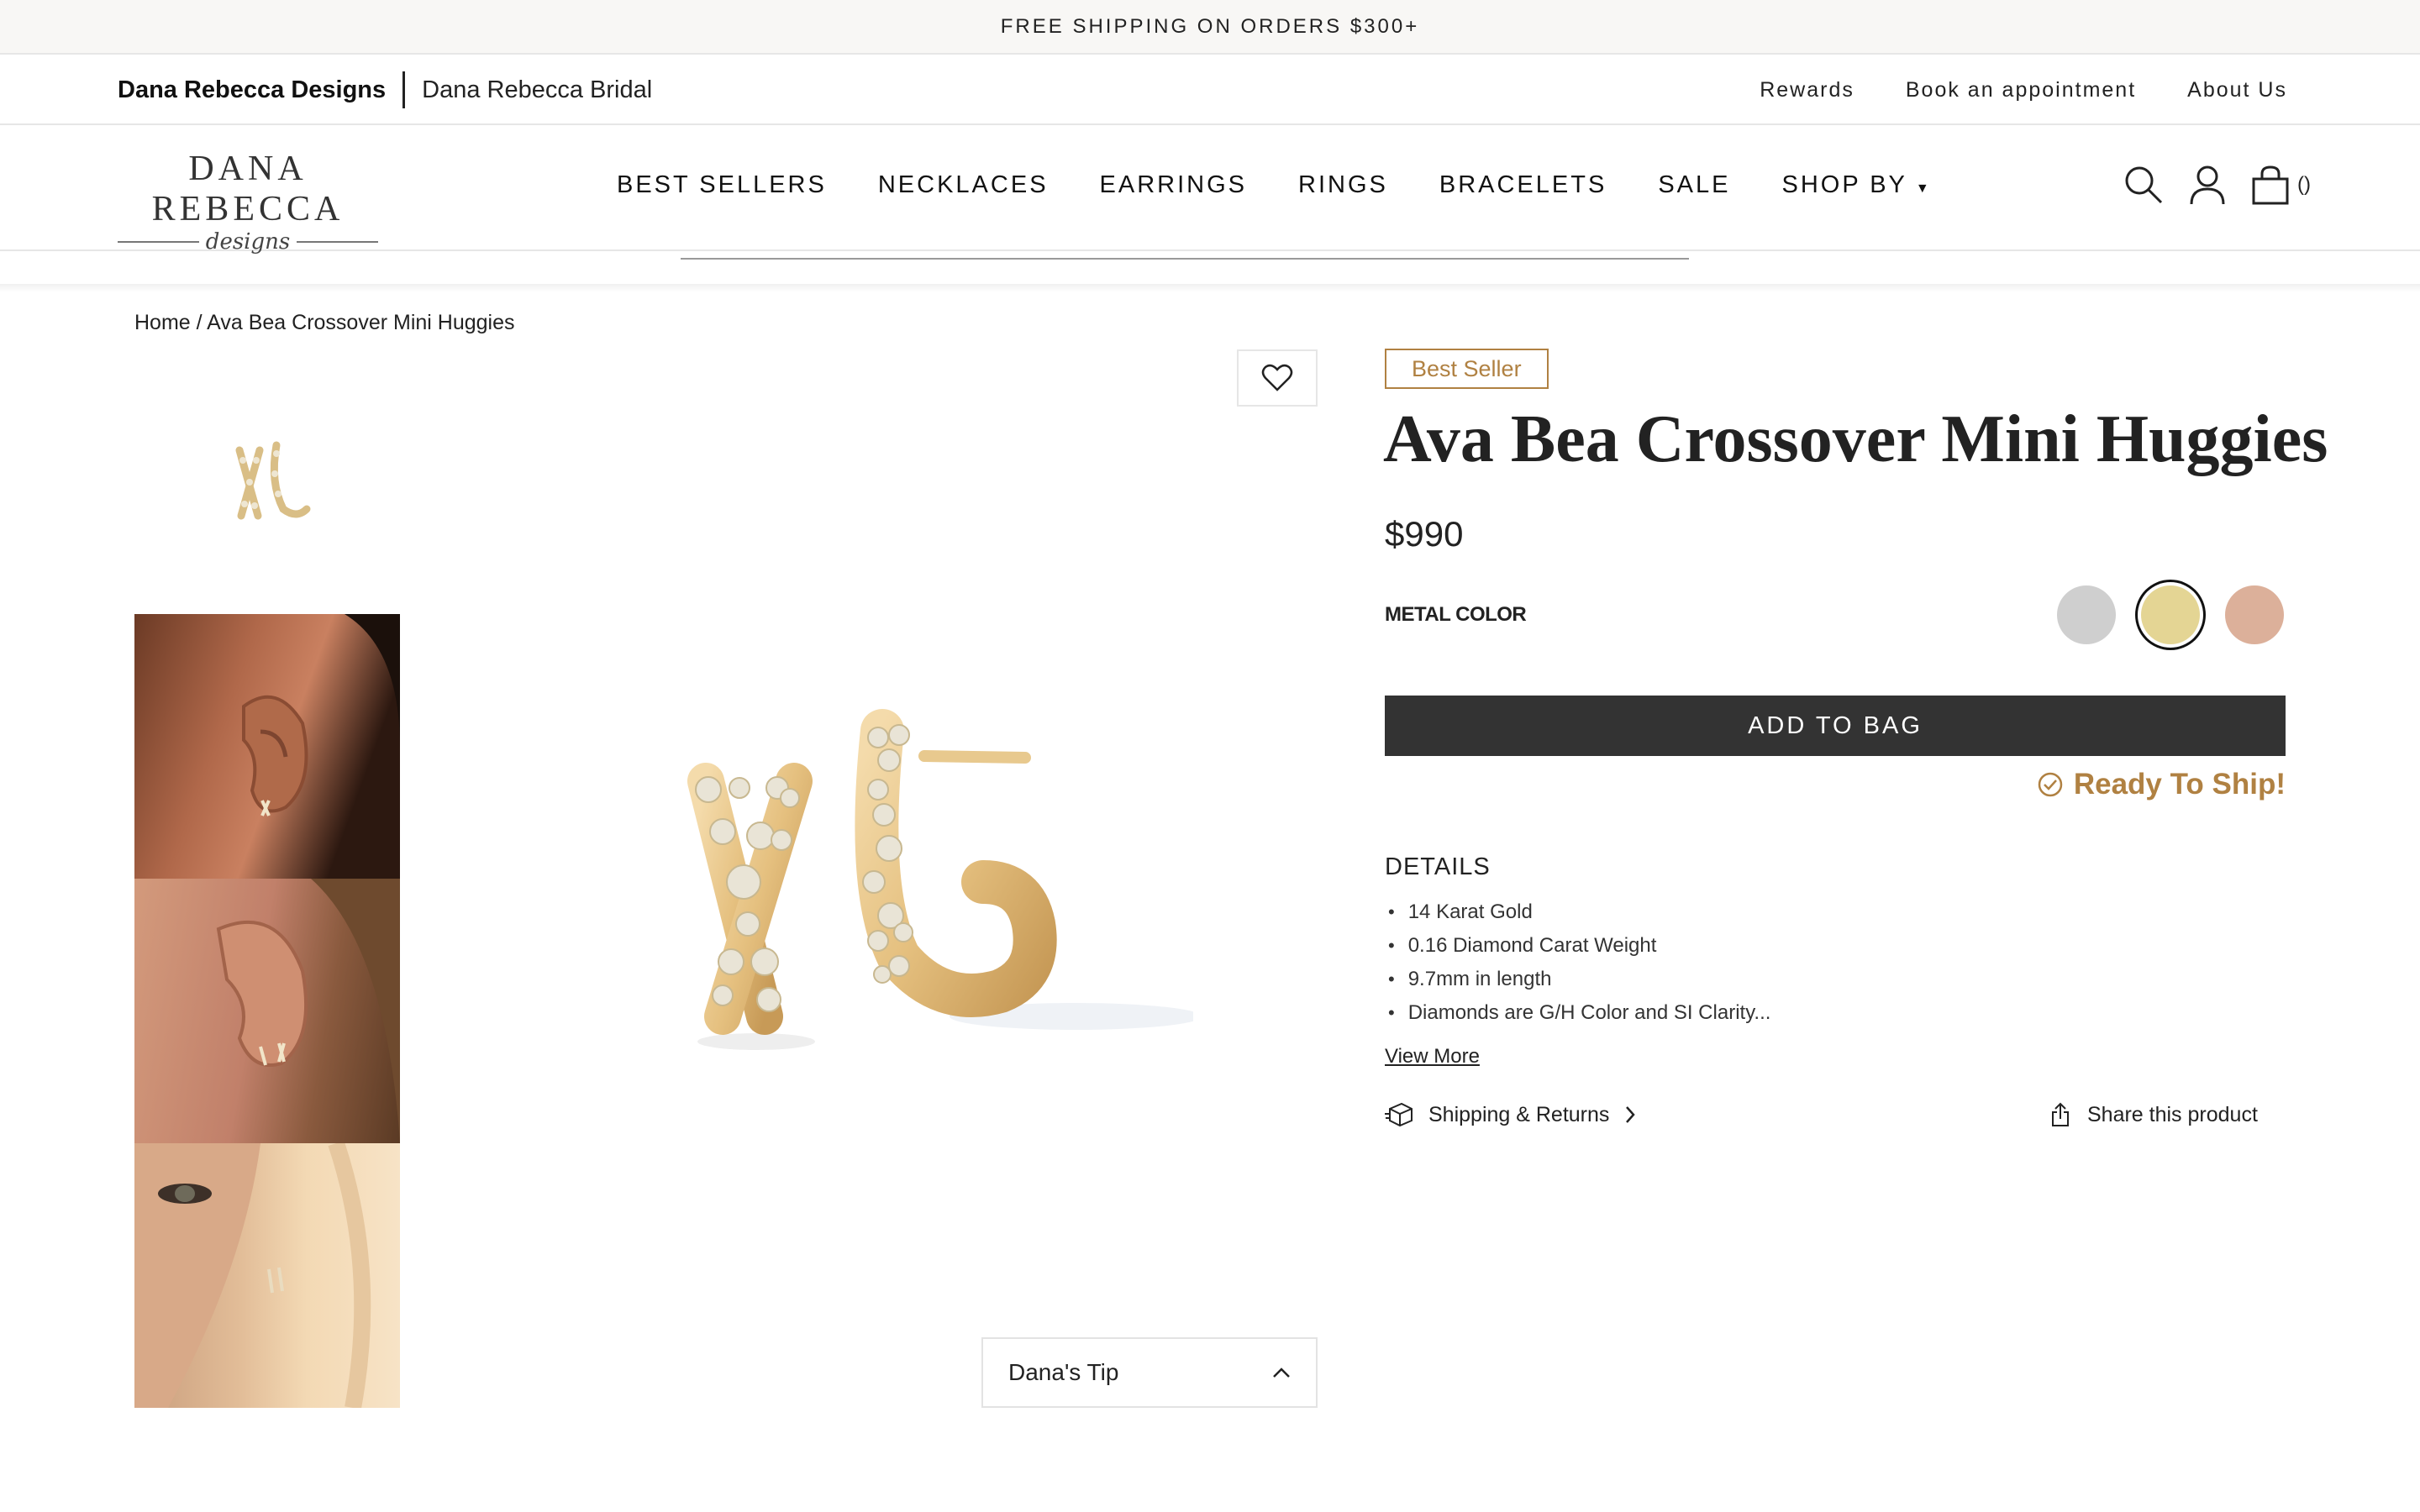 This screenshot has width=2420, height=1512. I want to click on brand-link-designs: Dana Rebecca Designs, so click(252, 90).